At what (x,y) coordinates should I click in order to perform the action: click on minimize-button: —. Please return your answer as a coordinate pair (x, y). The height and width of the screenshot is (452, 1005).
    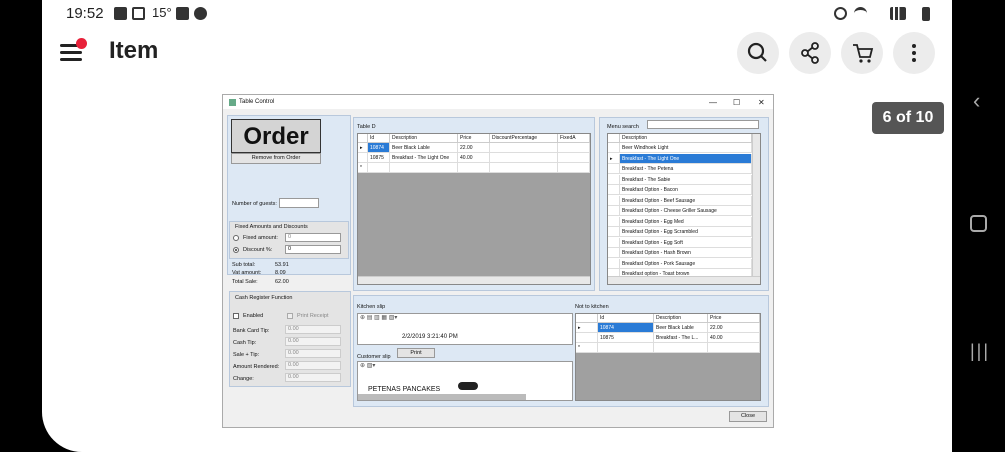
    Looking at the image, I should click on (713, 102).